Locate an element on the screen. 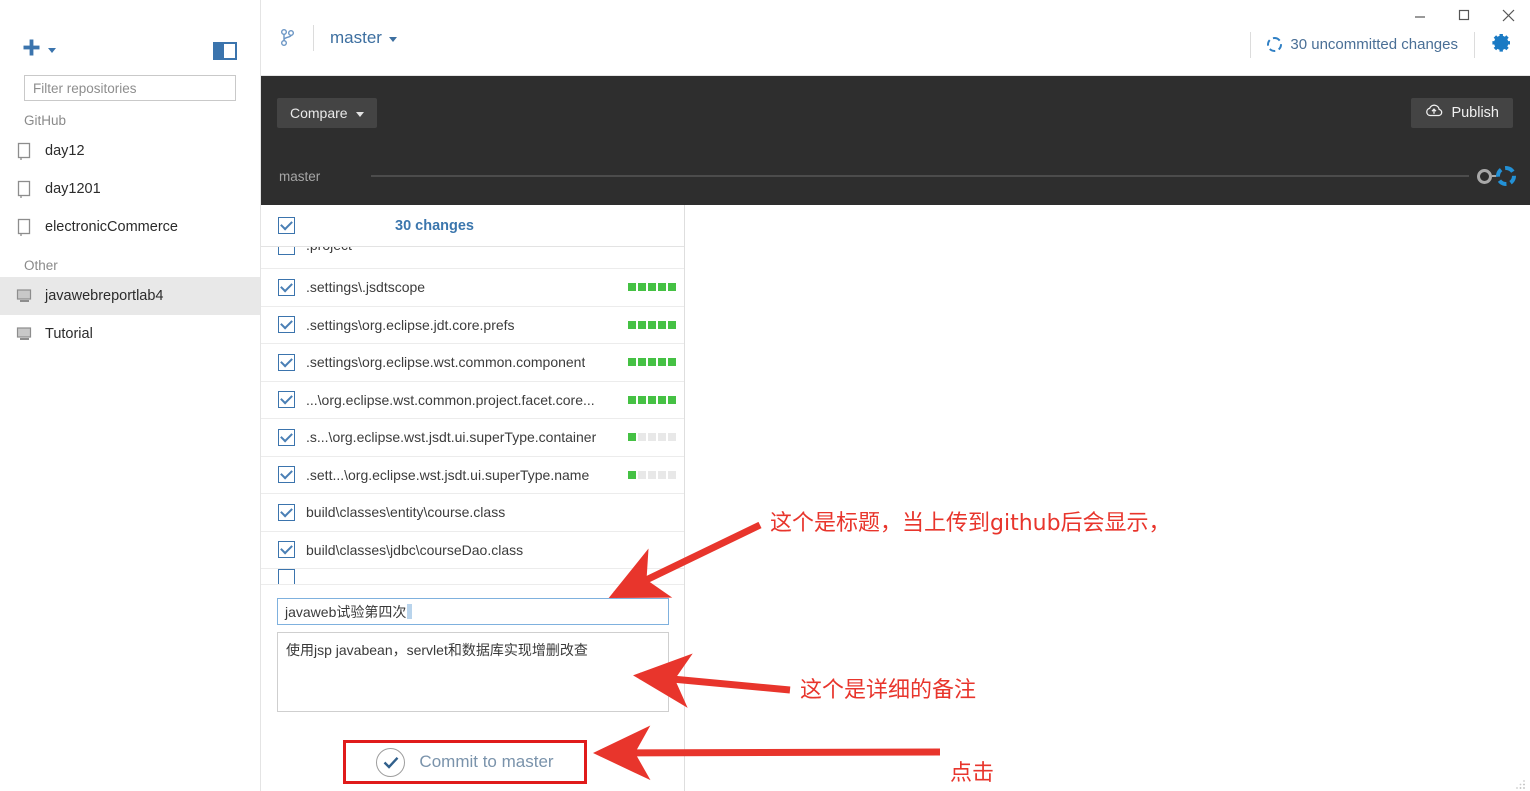  compare-label: Compare is located at coordinates (319, 113).